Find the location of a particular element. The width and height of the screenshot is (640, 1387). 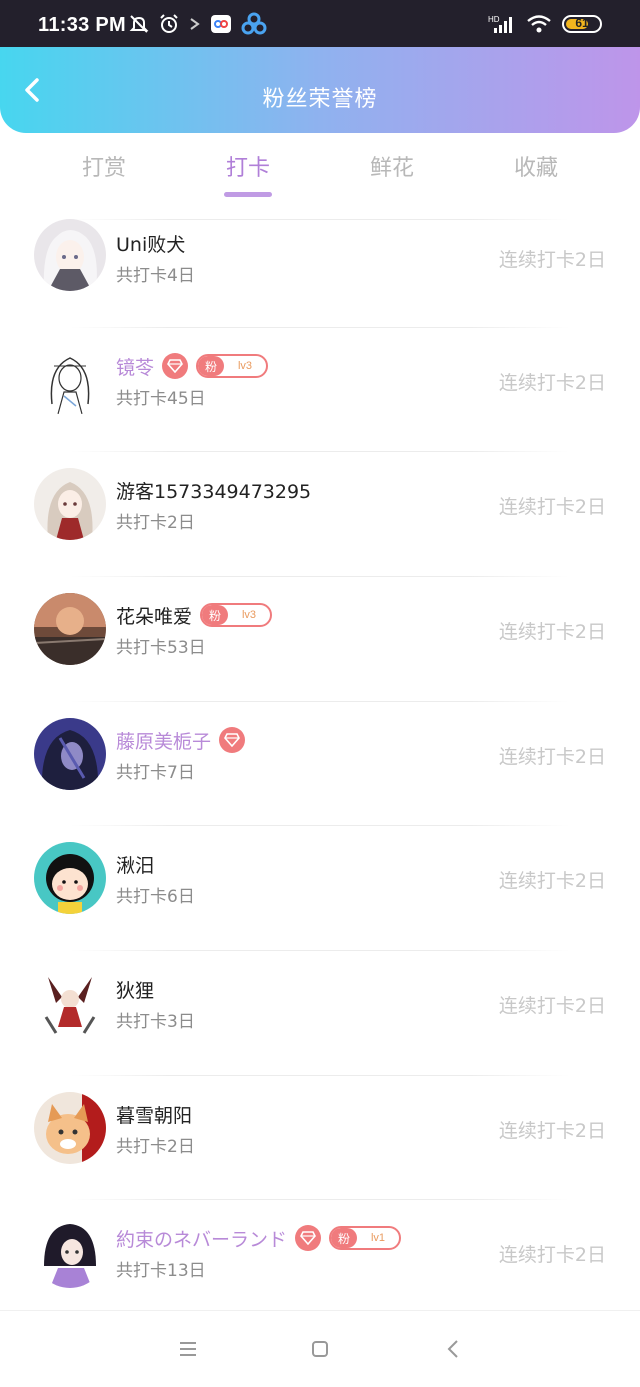

battery-icon: 61 is located at coordinates (582, 24).